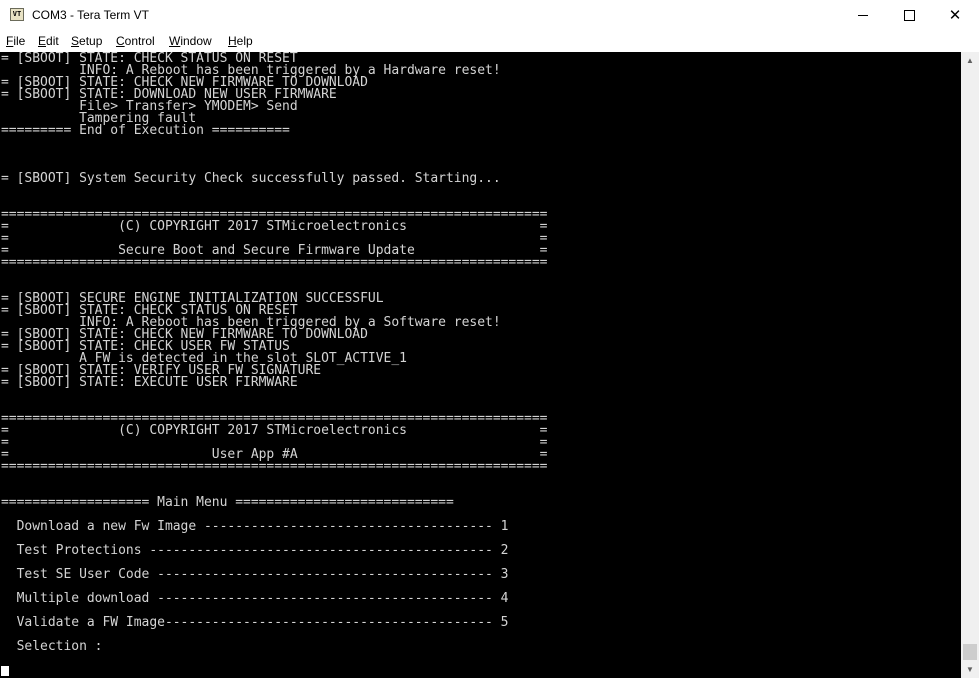  I want to click on minimize-icon, so click(863, 15).